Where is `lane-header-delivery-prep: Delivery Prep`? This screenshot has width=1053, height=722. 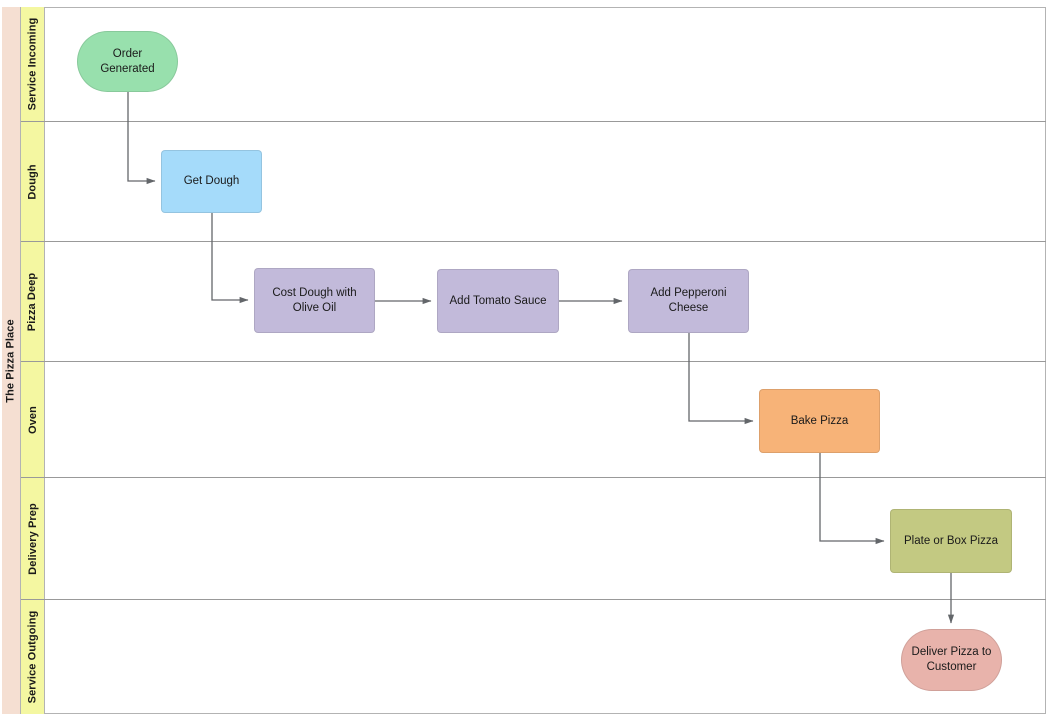 lane-header-delivery-prep: Delivery Prep is located at coordinates (33, 538).